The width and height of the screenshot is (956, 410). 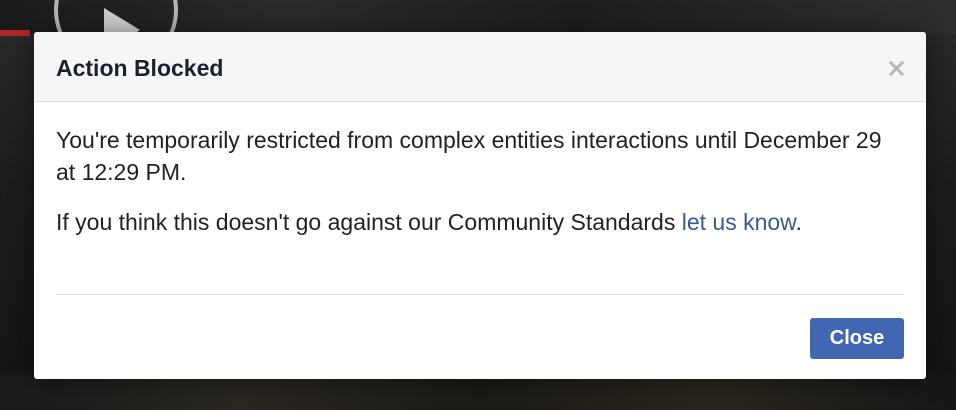 What do you see at coordinates (15, 33) in the screenshot?
I see `background-red-accent` at bounding box center [15, 33].